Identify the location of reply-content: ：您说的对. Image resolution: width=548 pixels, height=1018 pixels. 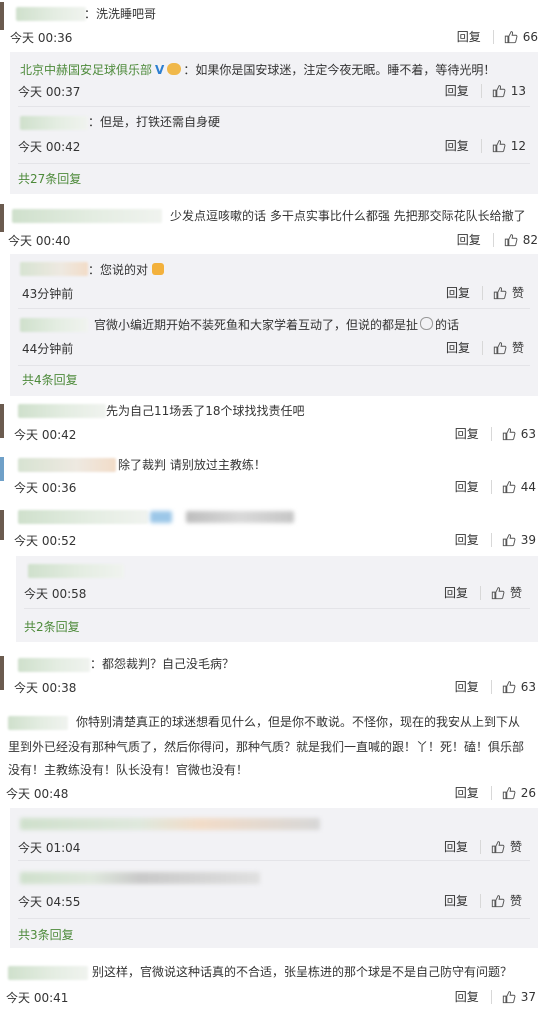
(118, 270).